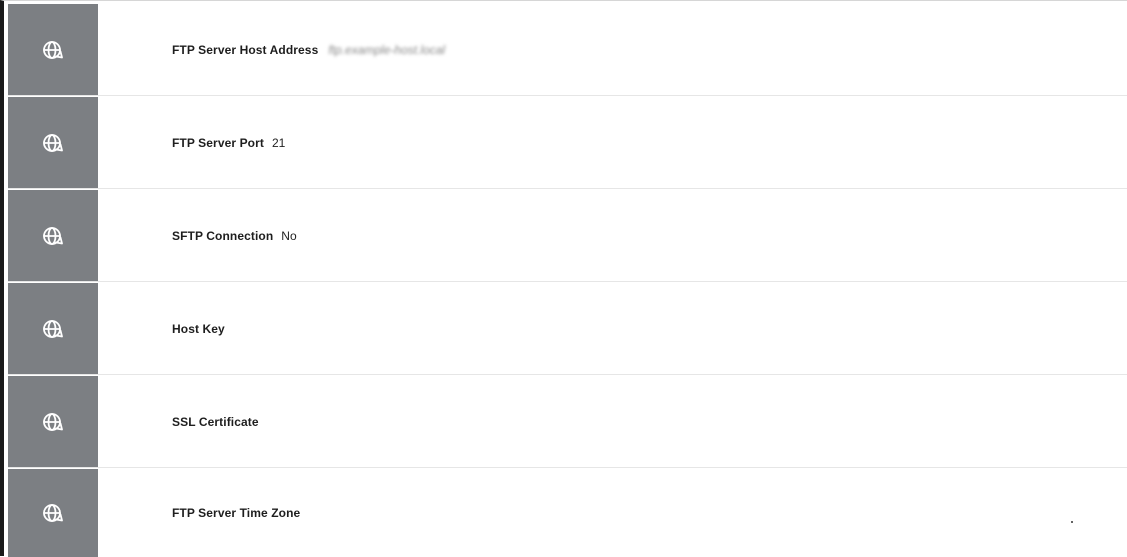 The image size is (1127, 557). I want to click on row-text: FTP Server Port 21, so click(228, 143).